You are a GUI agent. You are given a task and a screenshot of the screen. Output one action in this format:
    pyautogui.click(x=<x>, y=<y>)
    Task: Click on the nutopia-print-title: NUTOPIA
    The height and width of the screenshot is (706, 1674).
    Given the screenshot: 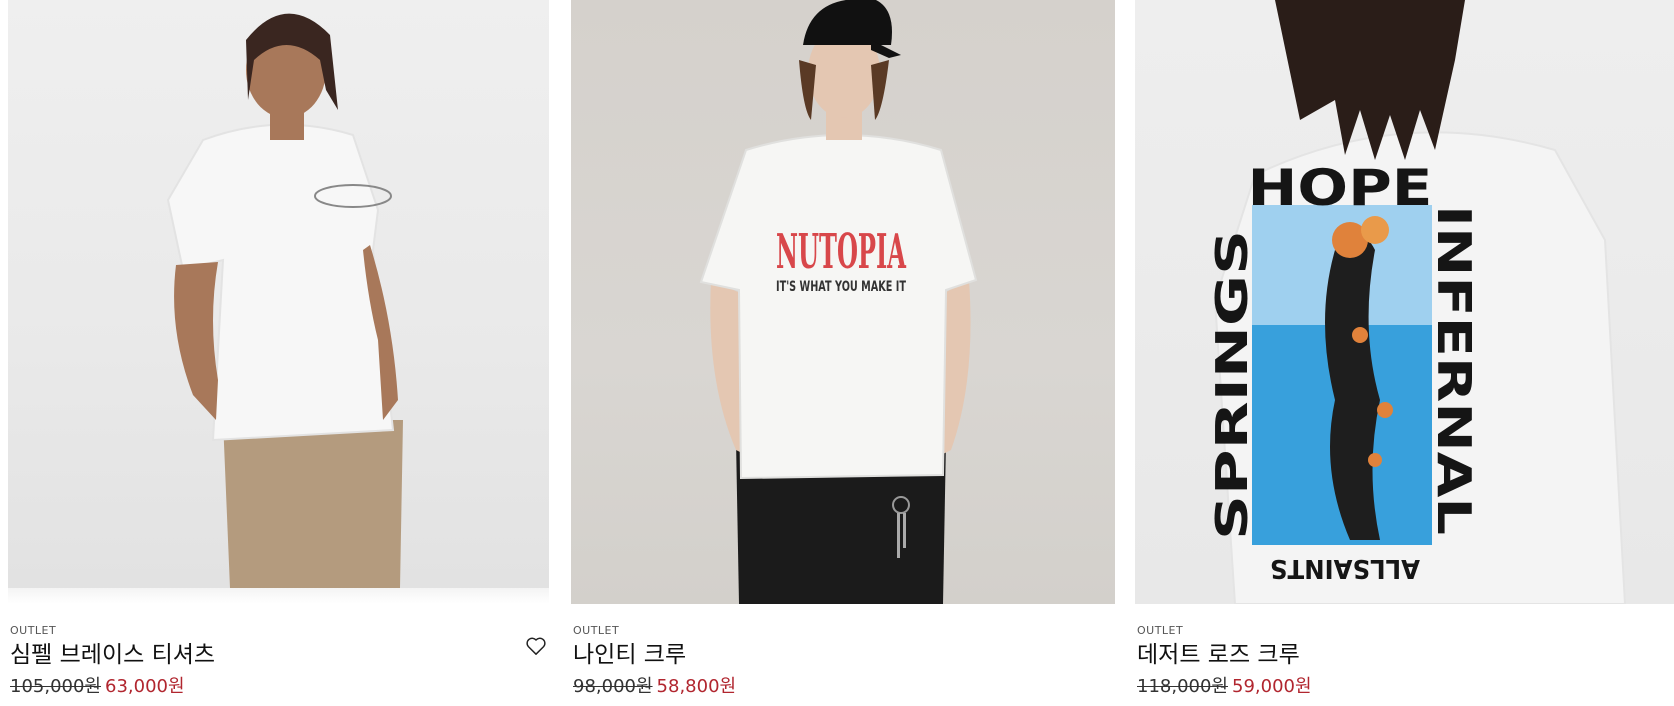 What is the action you would take?
    pyautogui.click(x=841, y=252)
    